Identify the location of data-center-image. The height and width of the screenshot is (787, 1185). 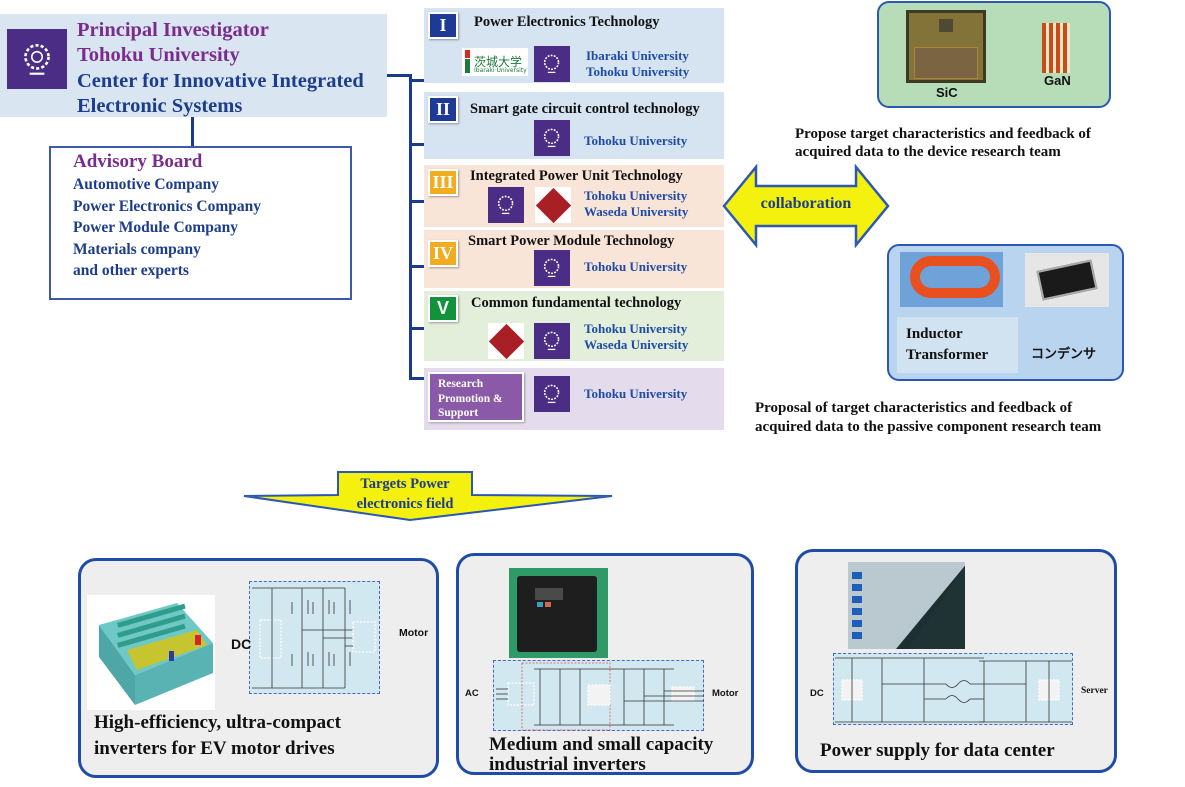
(906, 605).